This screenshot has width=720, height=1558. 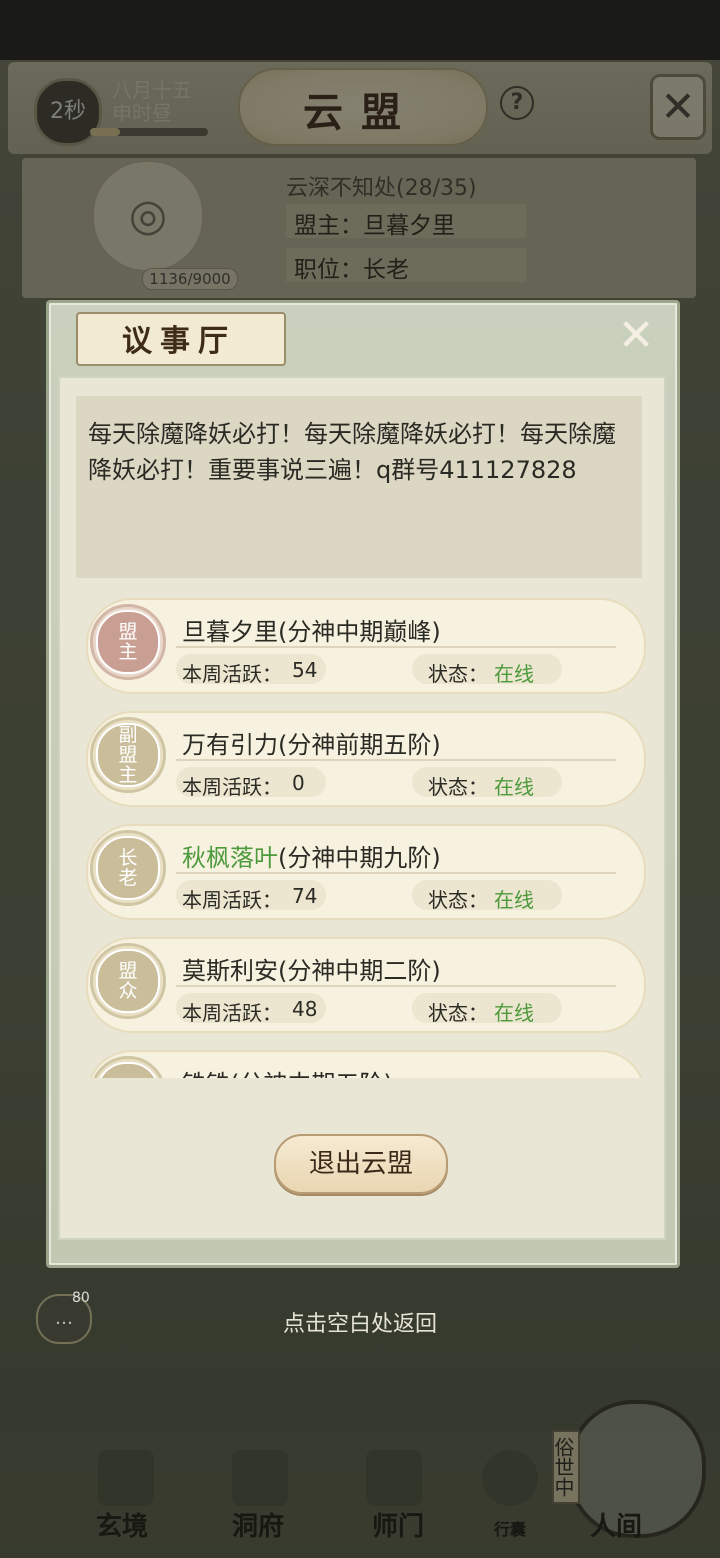 I want to click on member-name: 旦暮夕里(分神中期巅峰), so click(x=311, y=629).